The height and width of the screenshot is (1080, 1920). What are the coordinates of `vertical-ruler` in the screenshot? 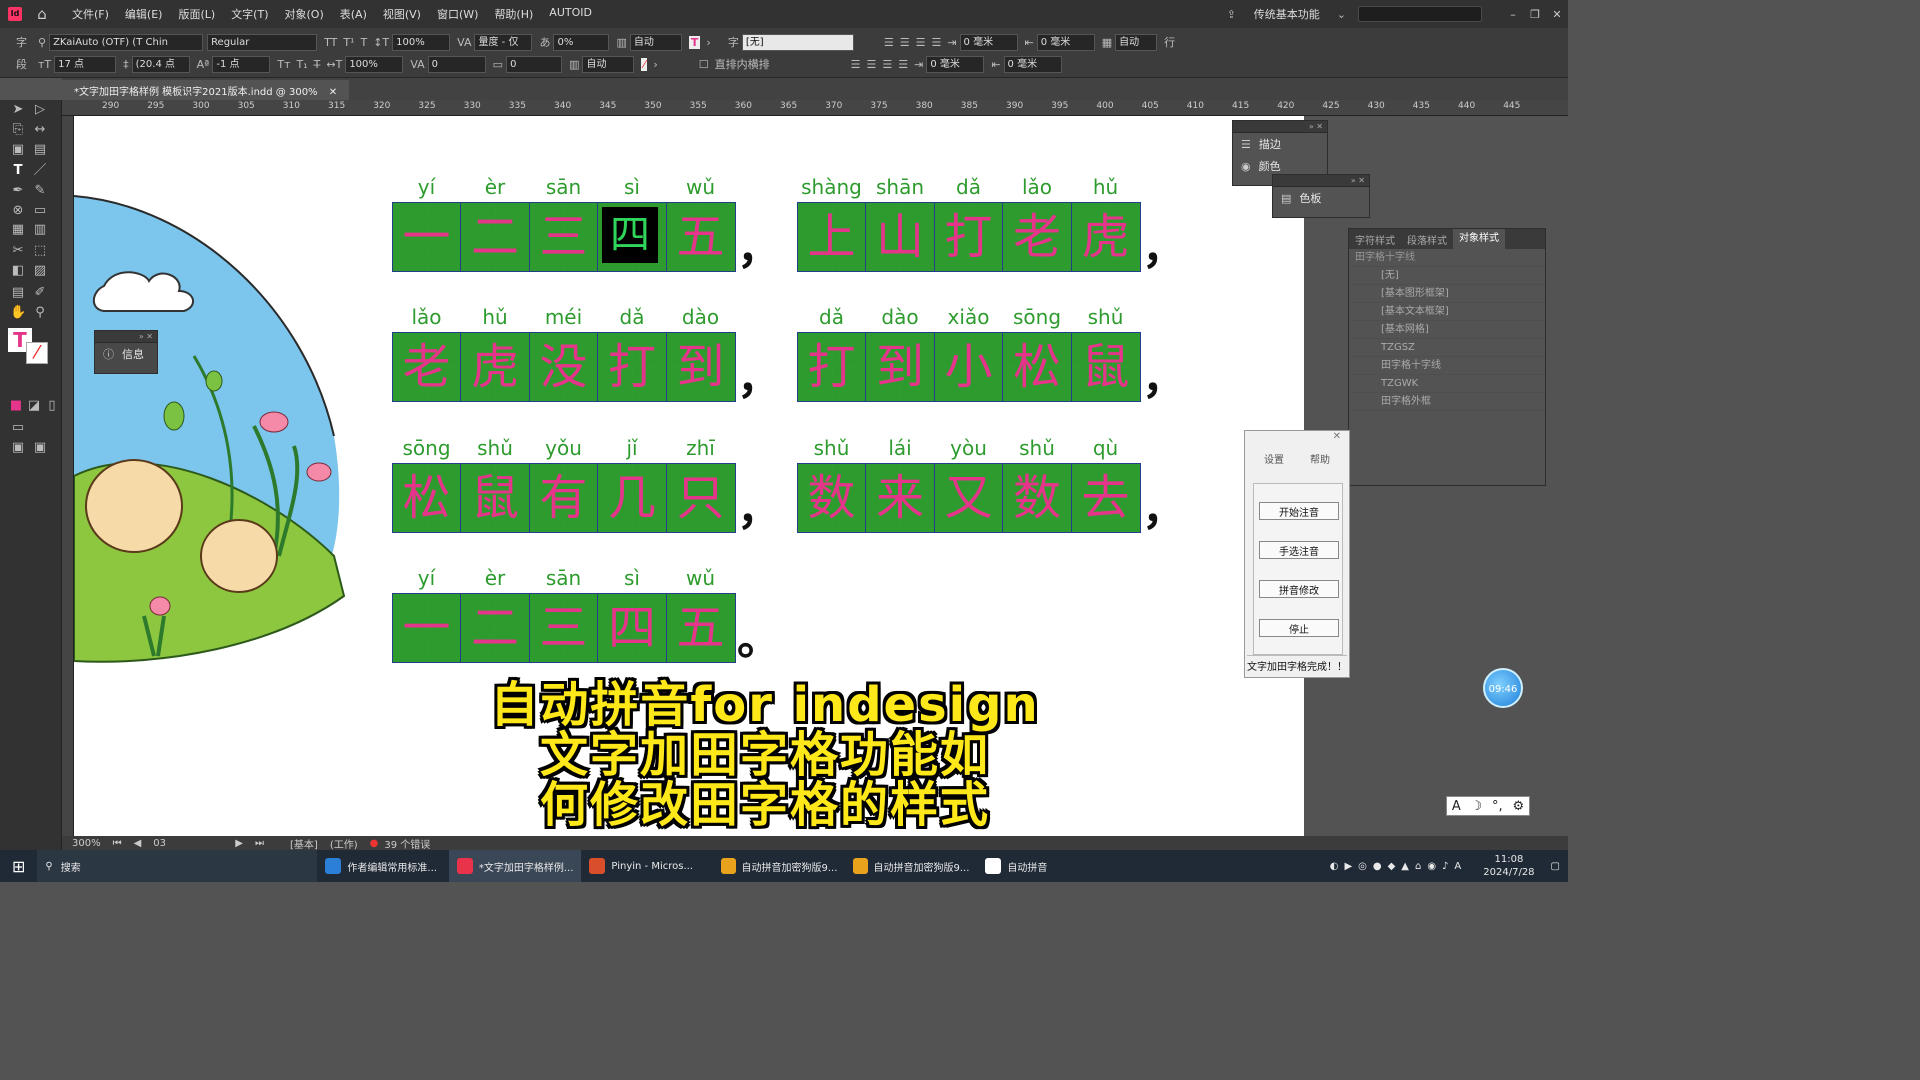 It's located at (68, 476).